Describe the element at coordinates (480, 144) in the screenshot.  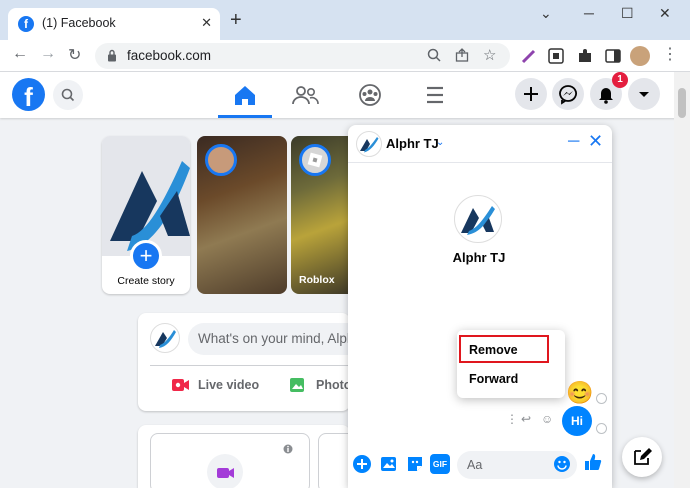
I see `chat-header: Alphr TJ ⌄ ─ ✕` at that location.